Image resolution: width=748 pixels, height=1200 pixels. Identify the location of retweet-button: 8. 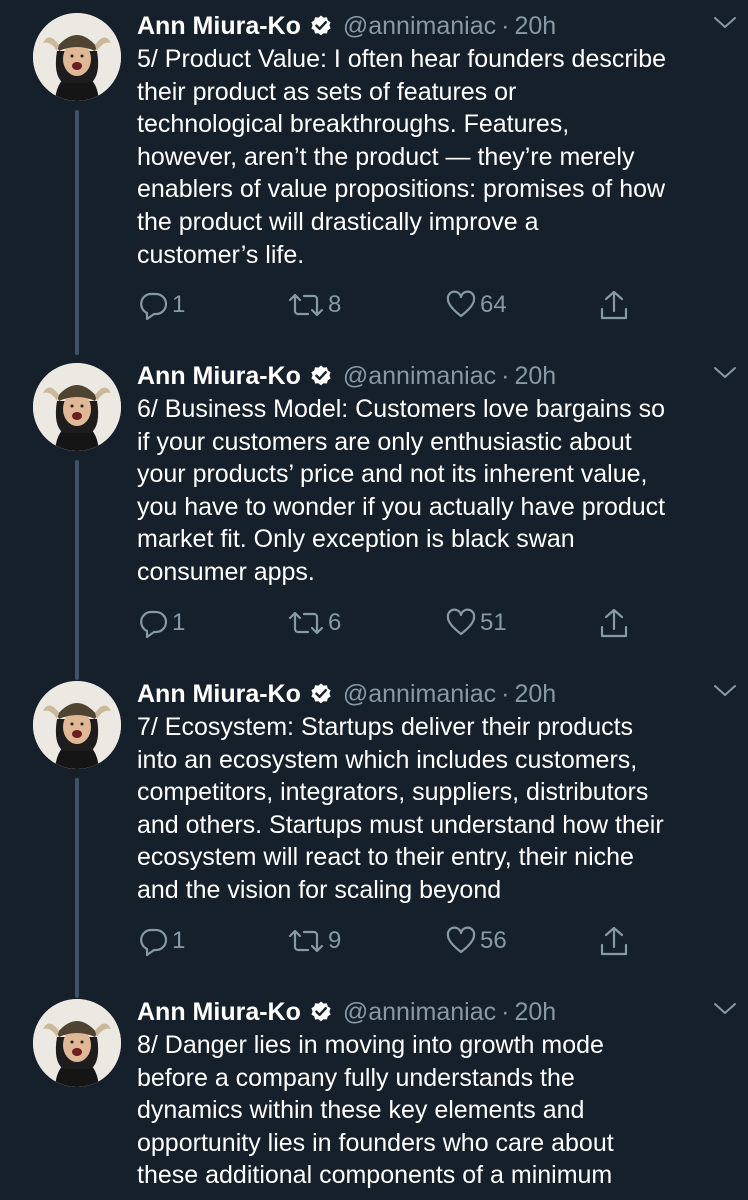
(314, 305).